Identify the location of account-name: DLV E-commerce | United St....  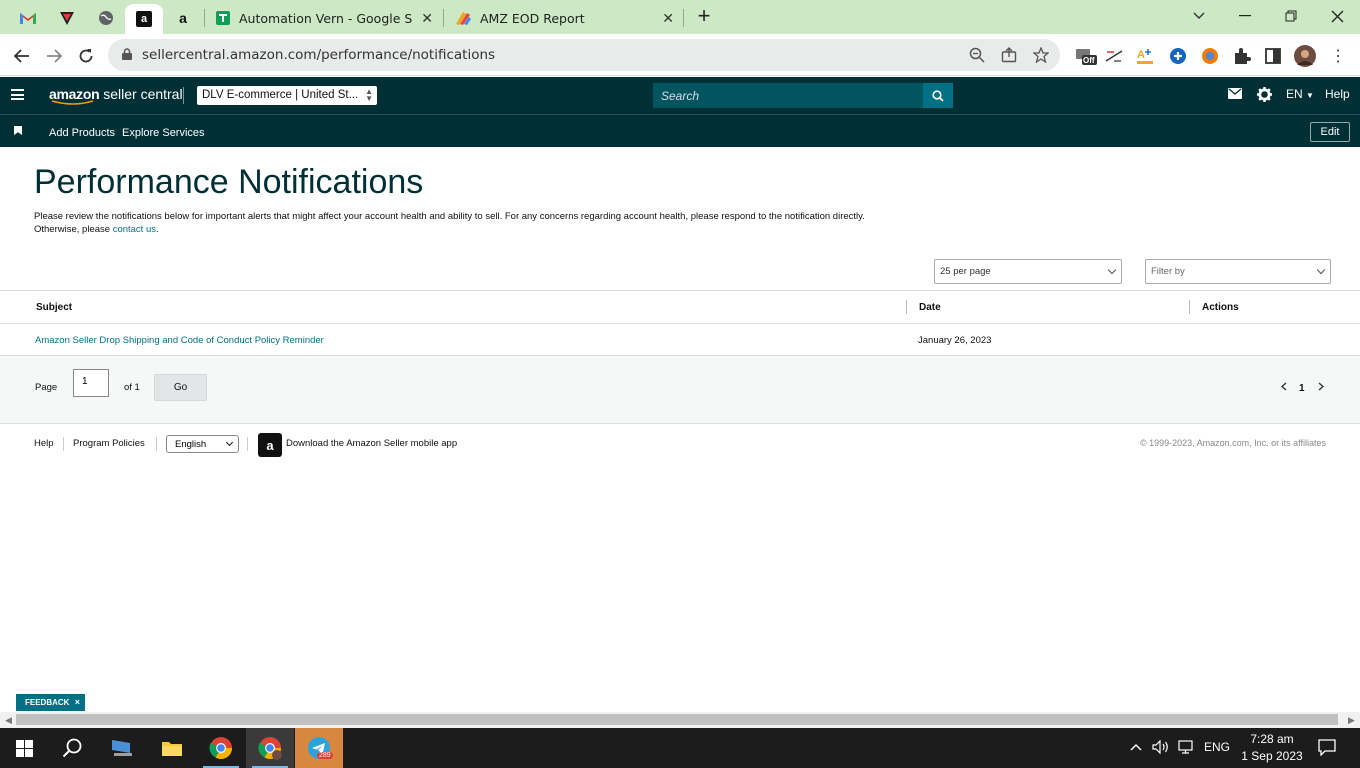
(280, 95).